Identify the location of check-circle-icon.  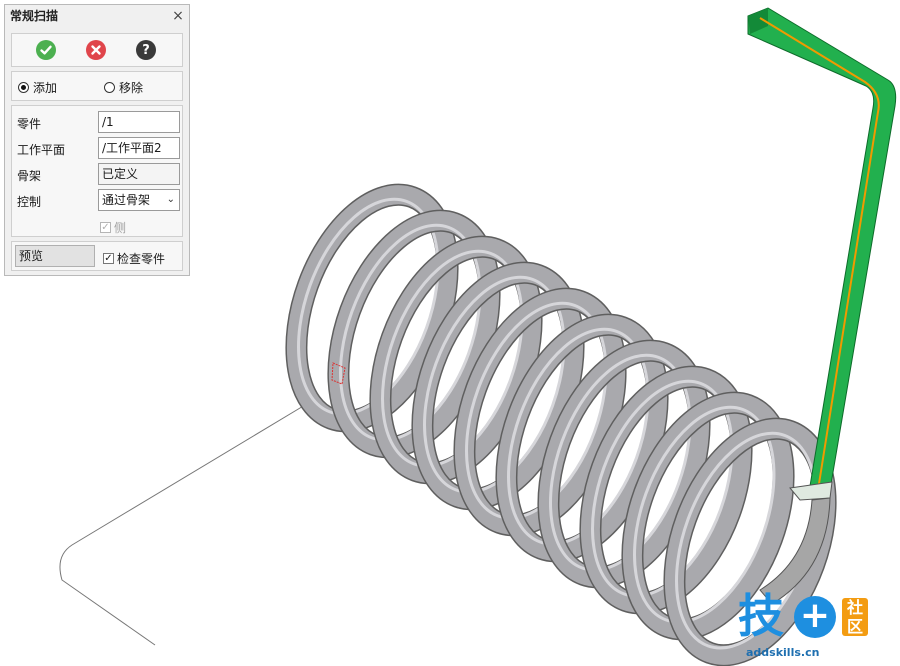
(46, 50).